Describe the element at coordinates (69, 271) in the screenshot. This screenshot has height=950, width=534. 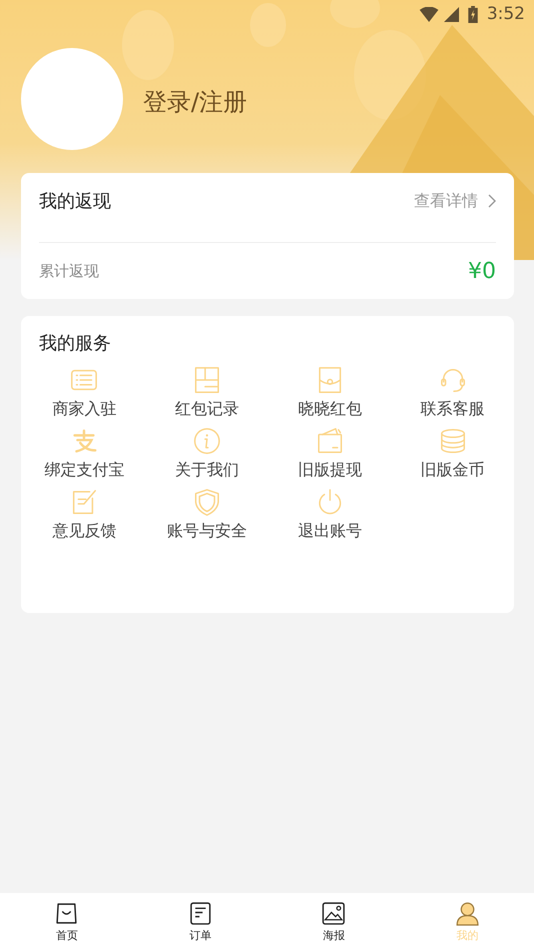
I see `total-label: 累计返现` at that location.